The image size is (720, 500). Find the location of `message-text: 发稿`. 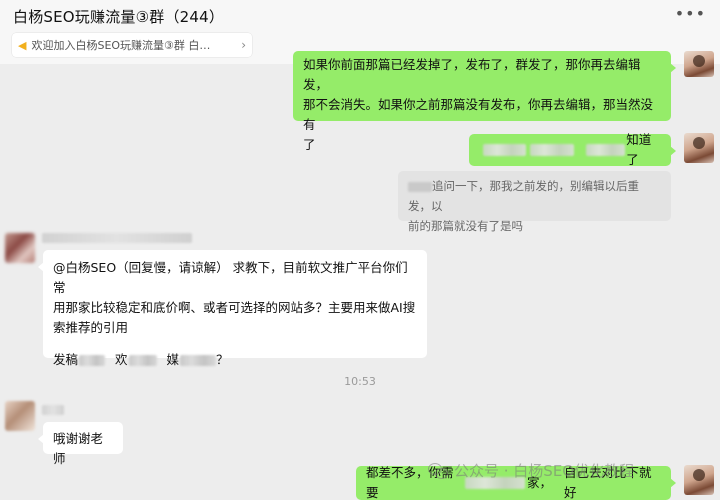

message-text: 发稿 is located at coordinates (66, 359).